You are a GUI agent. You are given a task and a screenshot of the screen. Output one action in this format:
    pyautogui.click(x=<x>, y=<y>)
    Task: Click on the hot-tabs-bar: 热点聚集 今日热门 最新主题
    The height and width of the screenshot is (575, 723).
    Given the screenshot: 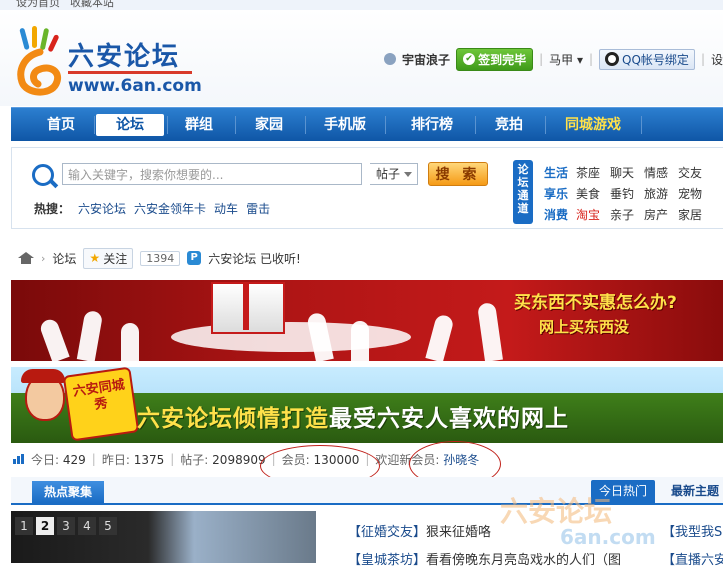 What is the action you would take?
    pyautogui.click(x=367, y=491)
    